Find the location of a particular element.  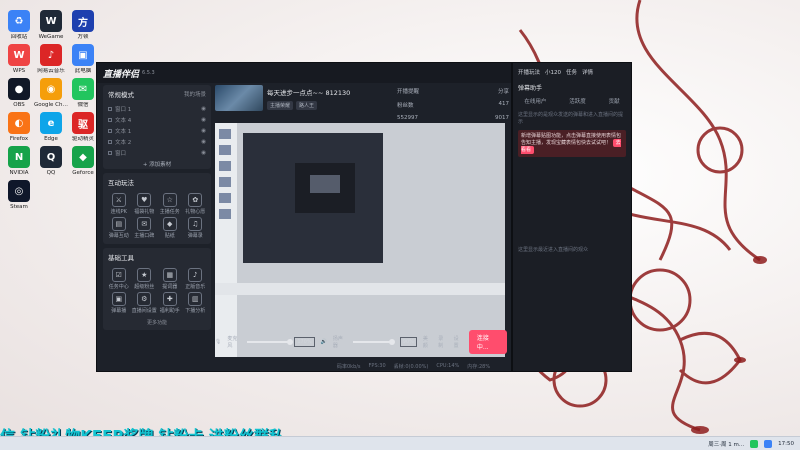

scene-item: 窗口 1 ◉ is located at coordinates (157, 108).